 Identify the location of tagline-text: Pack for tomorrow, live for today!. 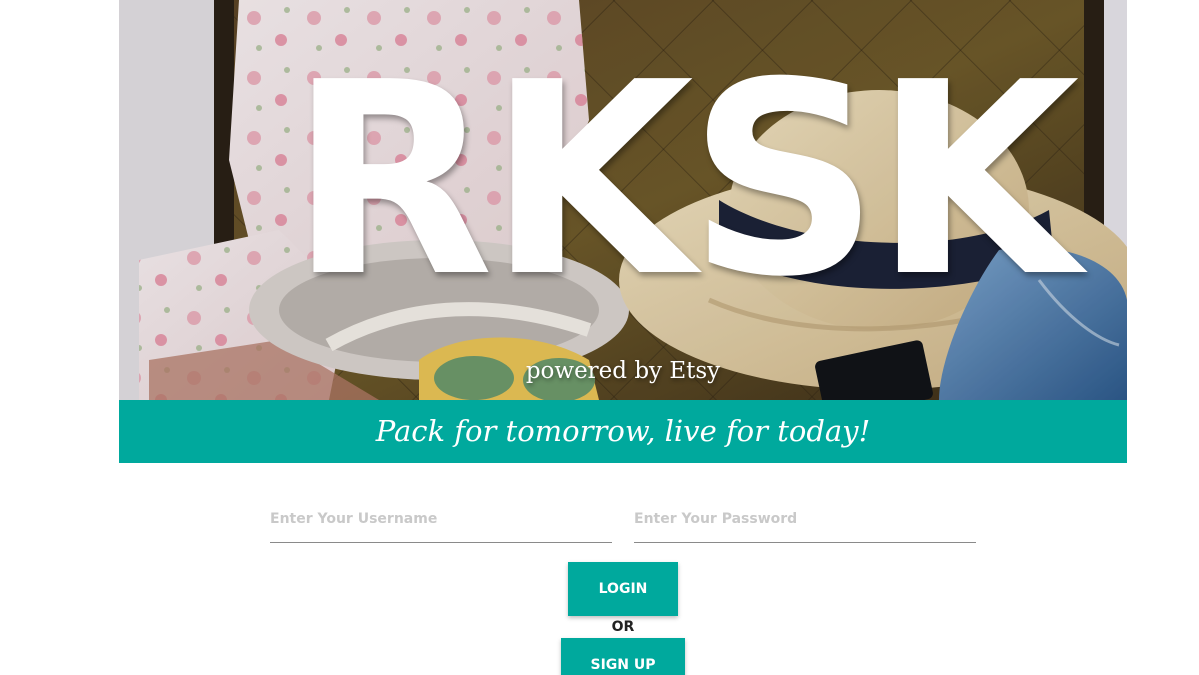
(623, 431).